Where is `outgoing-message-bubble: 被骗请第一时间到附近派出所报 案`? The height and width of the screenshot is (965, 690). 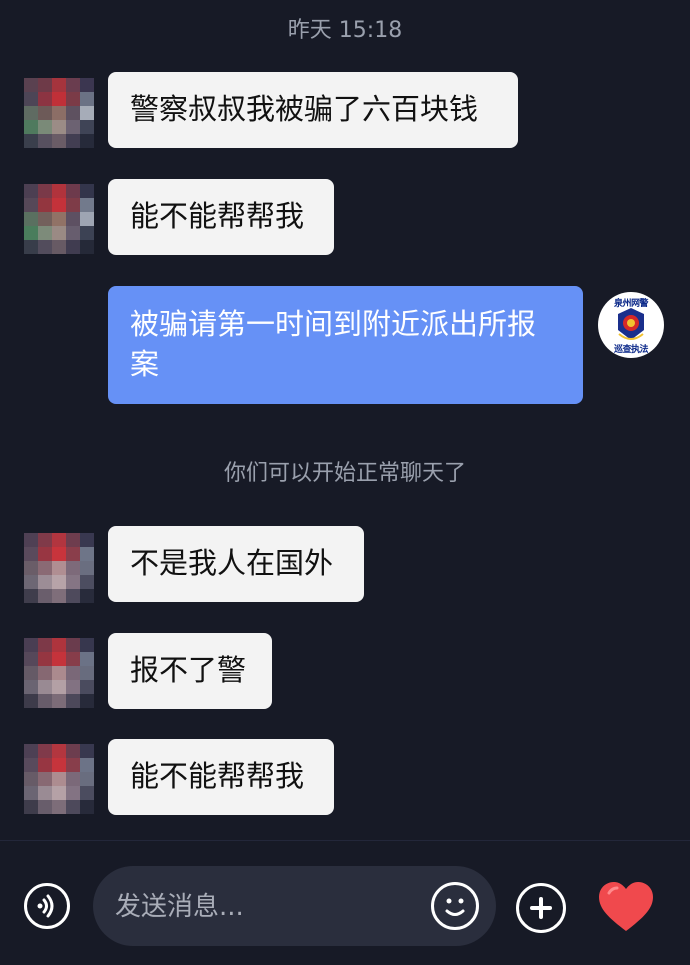 outgoing-message-bubble: 被骗请第一时间到附近派出所报 案 is located at coordinates (345, 345).